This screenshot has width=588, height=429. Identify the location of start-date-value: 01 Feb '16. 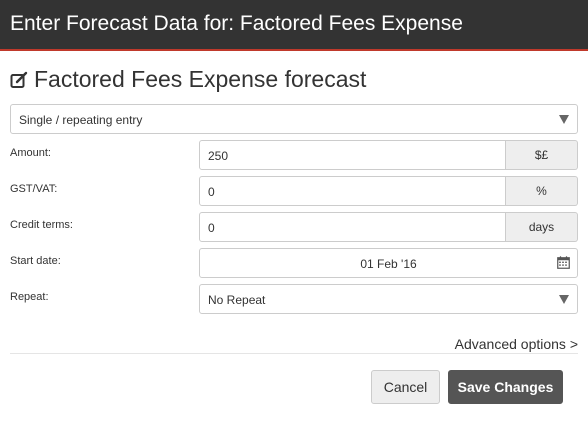
(388, 264).